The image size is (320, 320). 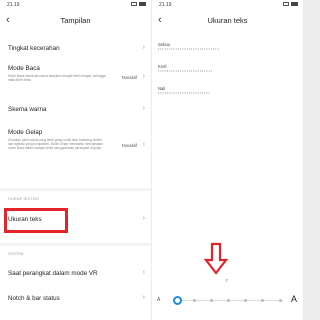 I want to click on settings-item-label: Skema warna, so click(x=27, y=109).